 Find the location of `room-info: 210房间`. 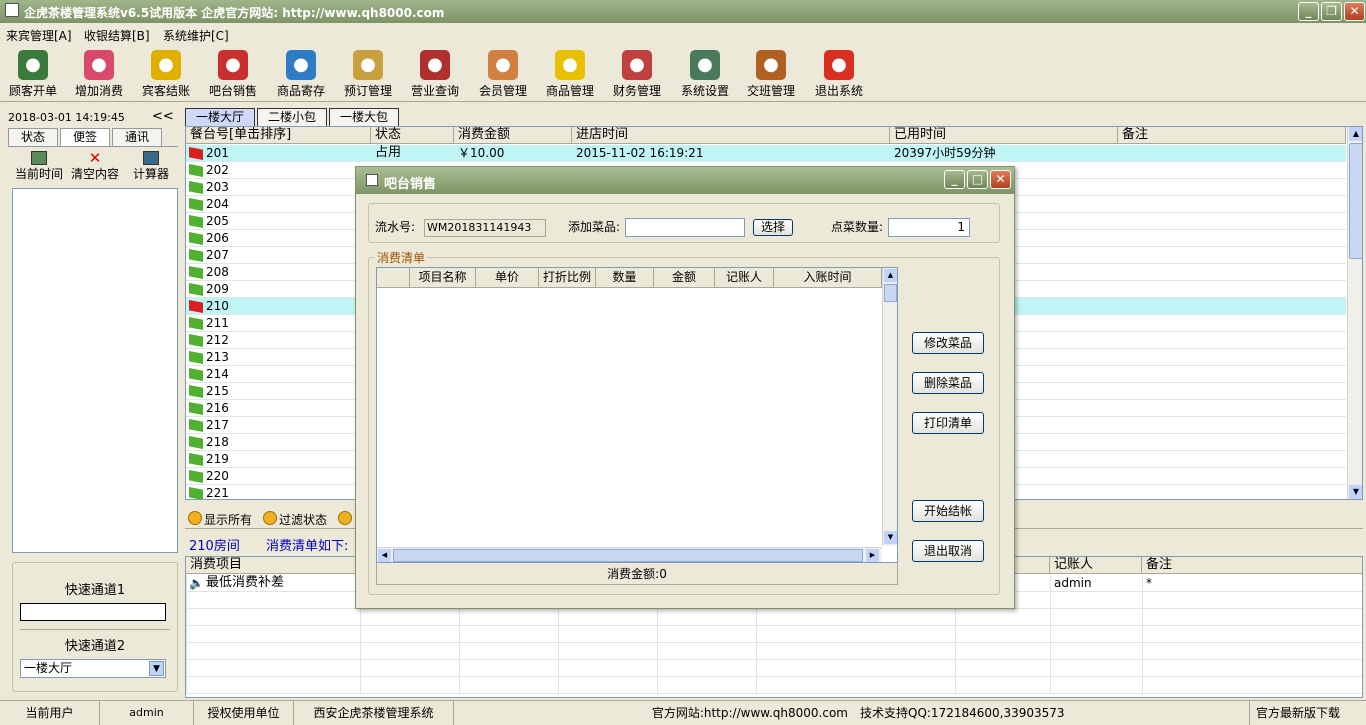

room-info: 210房间 is located at coordinates (214, 546).